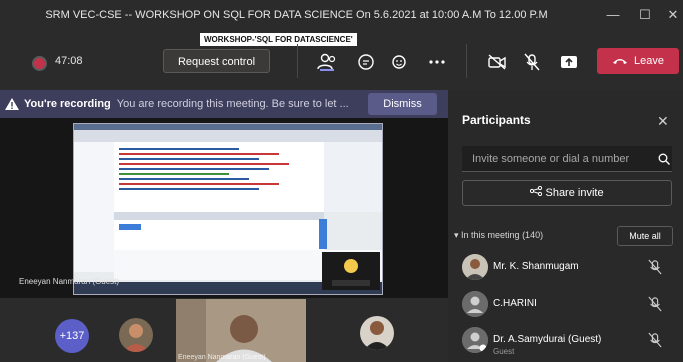 Image resolution: width=683 pixels, height=362 pixels. I want to click on mute-all-button: Mute all, so click(645, 236).